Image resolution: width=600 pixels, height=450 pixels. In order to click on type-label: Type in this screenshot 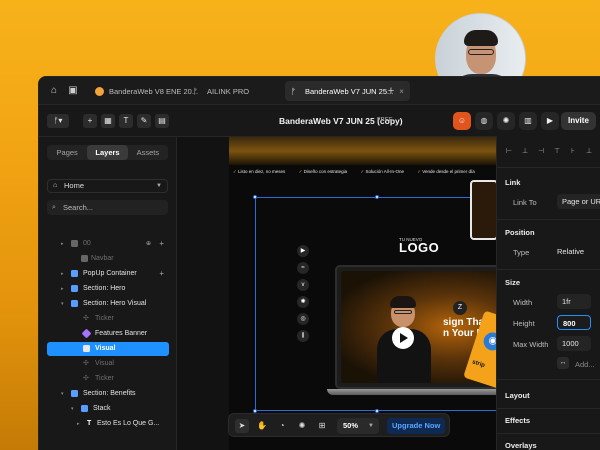, I will do `click(521, 252)`.